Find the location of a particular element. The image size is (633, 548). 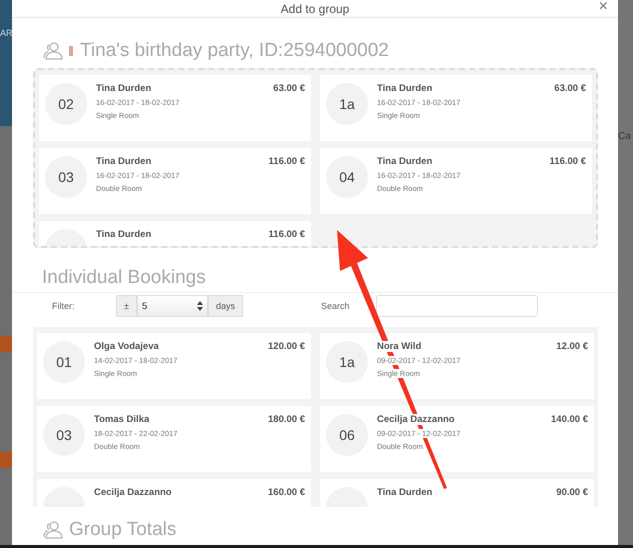

filter-label: Filter: is located at coordinates (64, 306).